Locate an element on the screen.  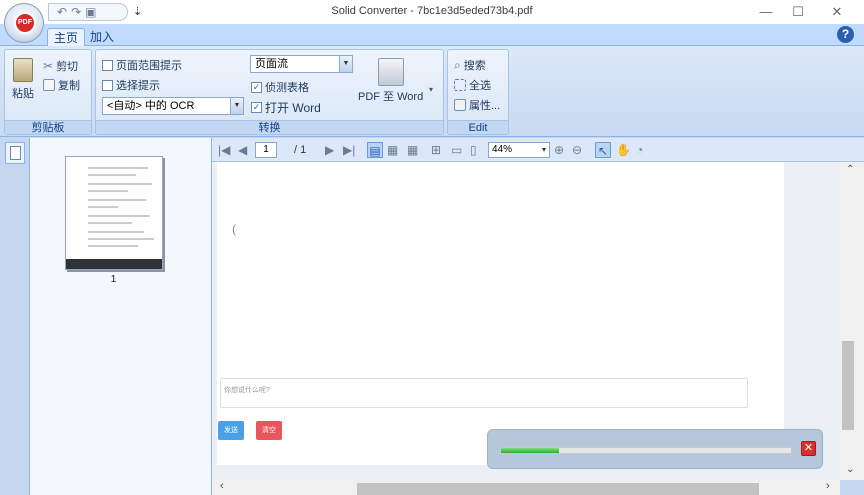
quick-access-toolbar: ↶ ↷ ▣ is located at coordinates (88, 12).